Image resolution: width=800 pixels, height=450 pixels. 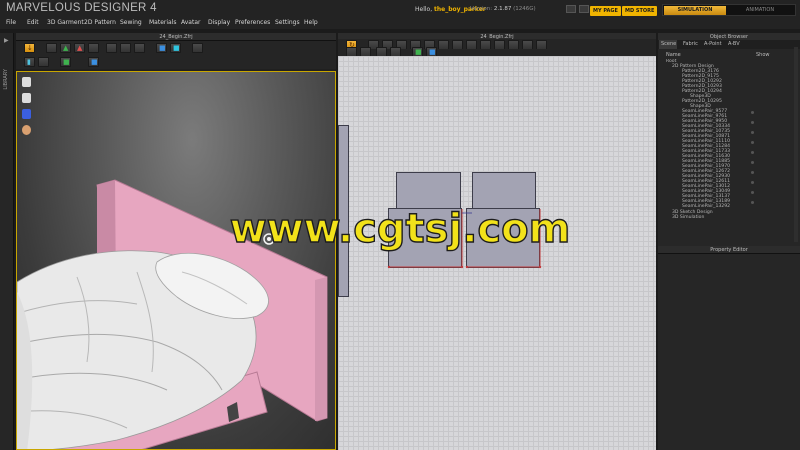 What do you see at coordinates (11, 22) in the screenshot?
I see `menu-file: File` at bounding box center [11, 22].